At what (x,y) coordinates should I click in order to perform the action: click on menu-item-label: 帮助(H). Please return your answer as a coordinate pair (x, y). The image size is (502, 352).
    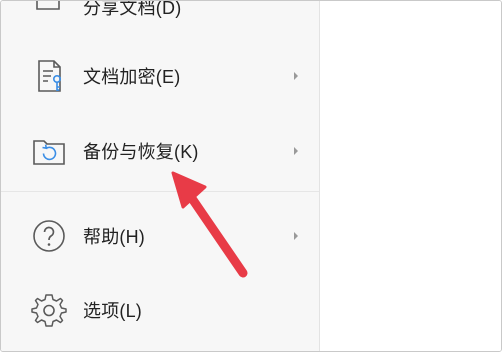
    Looking at the image, I should click on (114, 237).